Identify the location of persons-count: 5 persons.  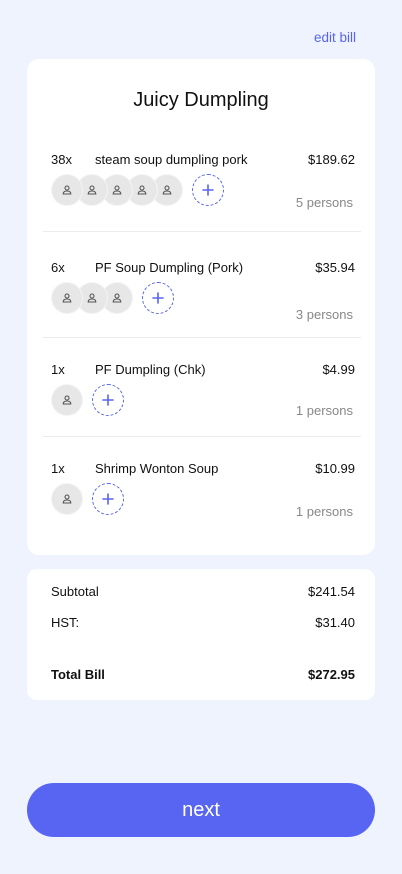
(324, 202).